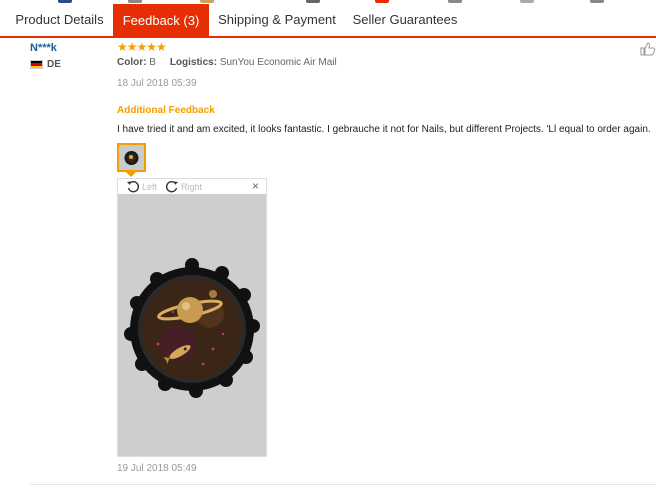 The height and width of the screenshot is (492, 656). I want to click on rotate-left-button: Left, so click(147, 186).